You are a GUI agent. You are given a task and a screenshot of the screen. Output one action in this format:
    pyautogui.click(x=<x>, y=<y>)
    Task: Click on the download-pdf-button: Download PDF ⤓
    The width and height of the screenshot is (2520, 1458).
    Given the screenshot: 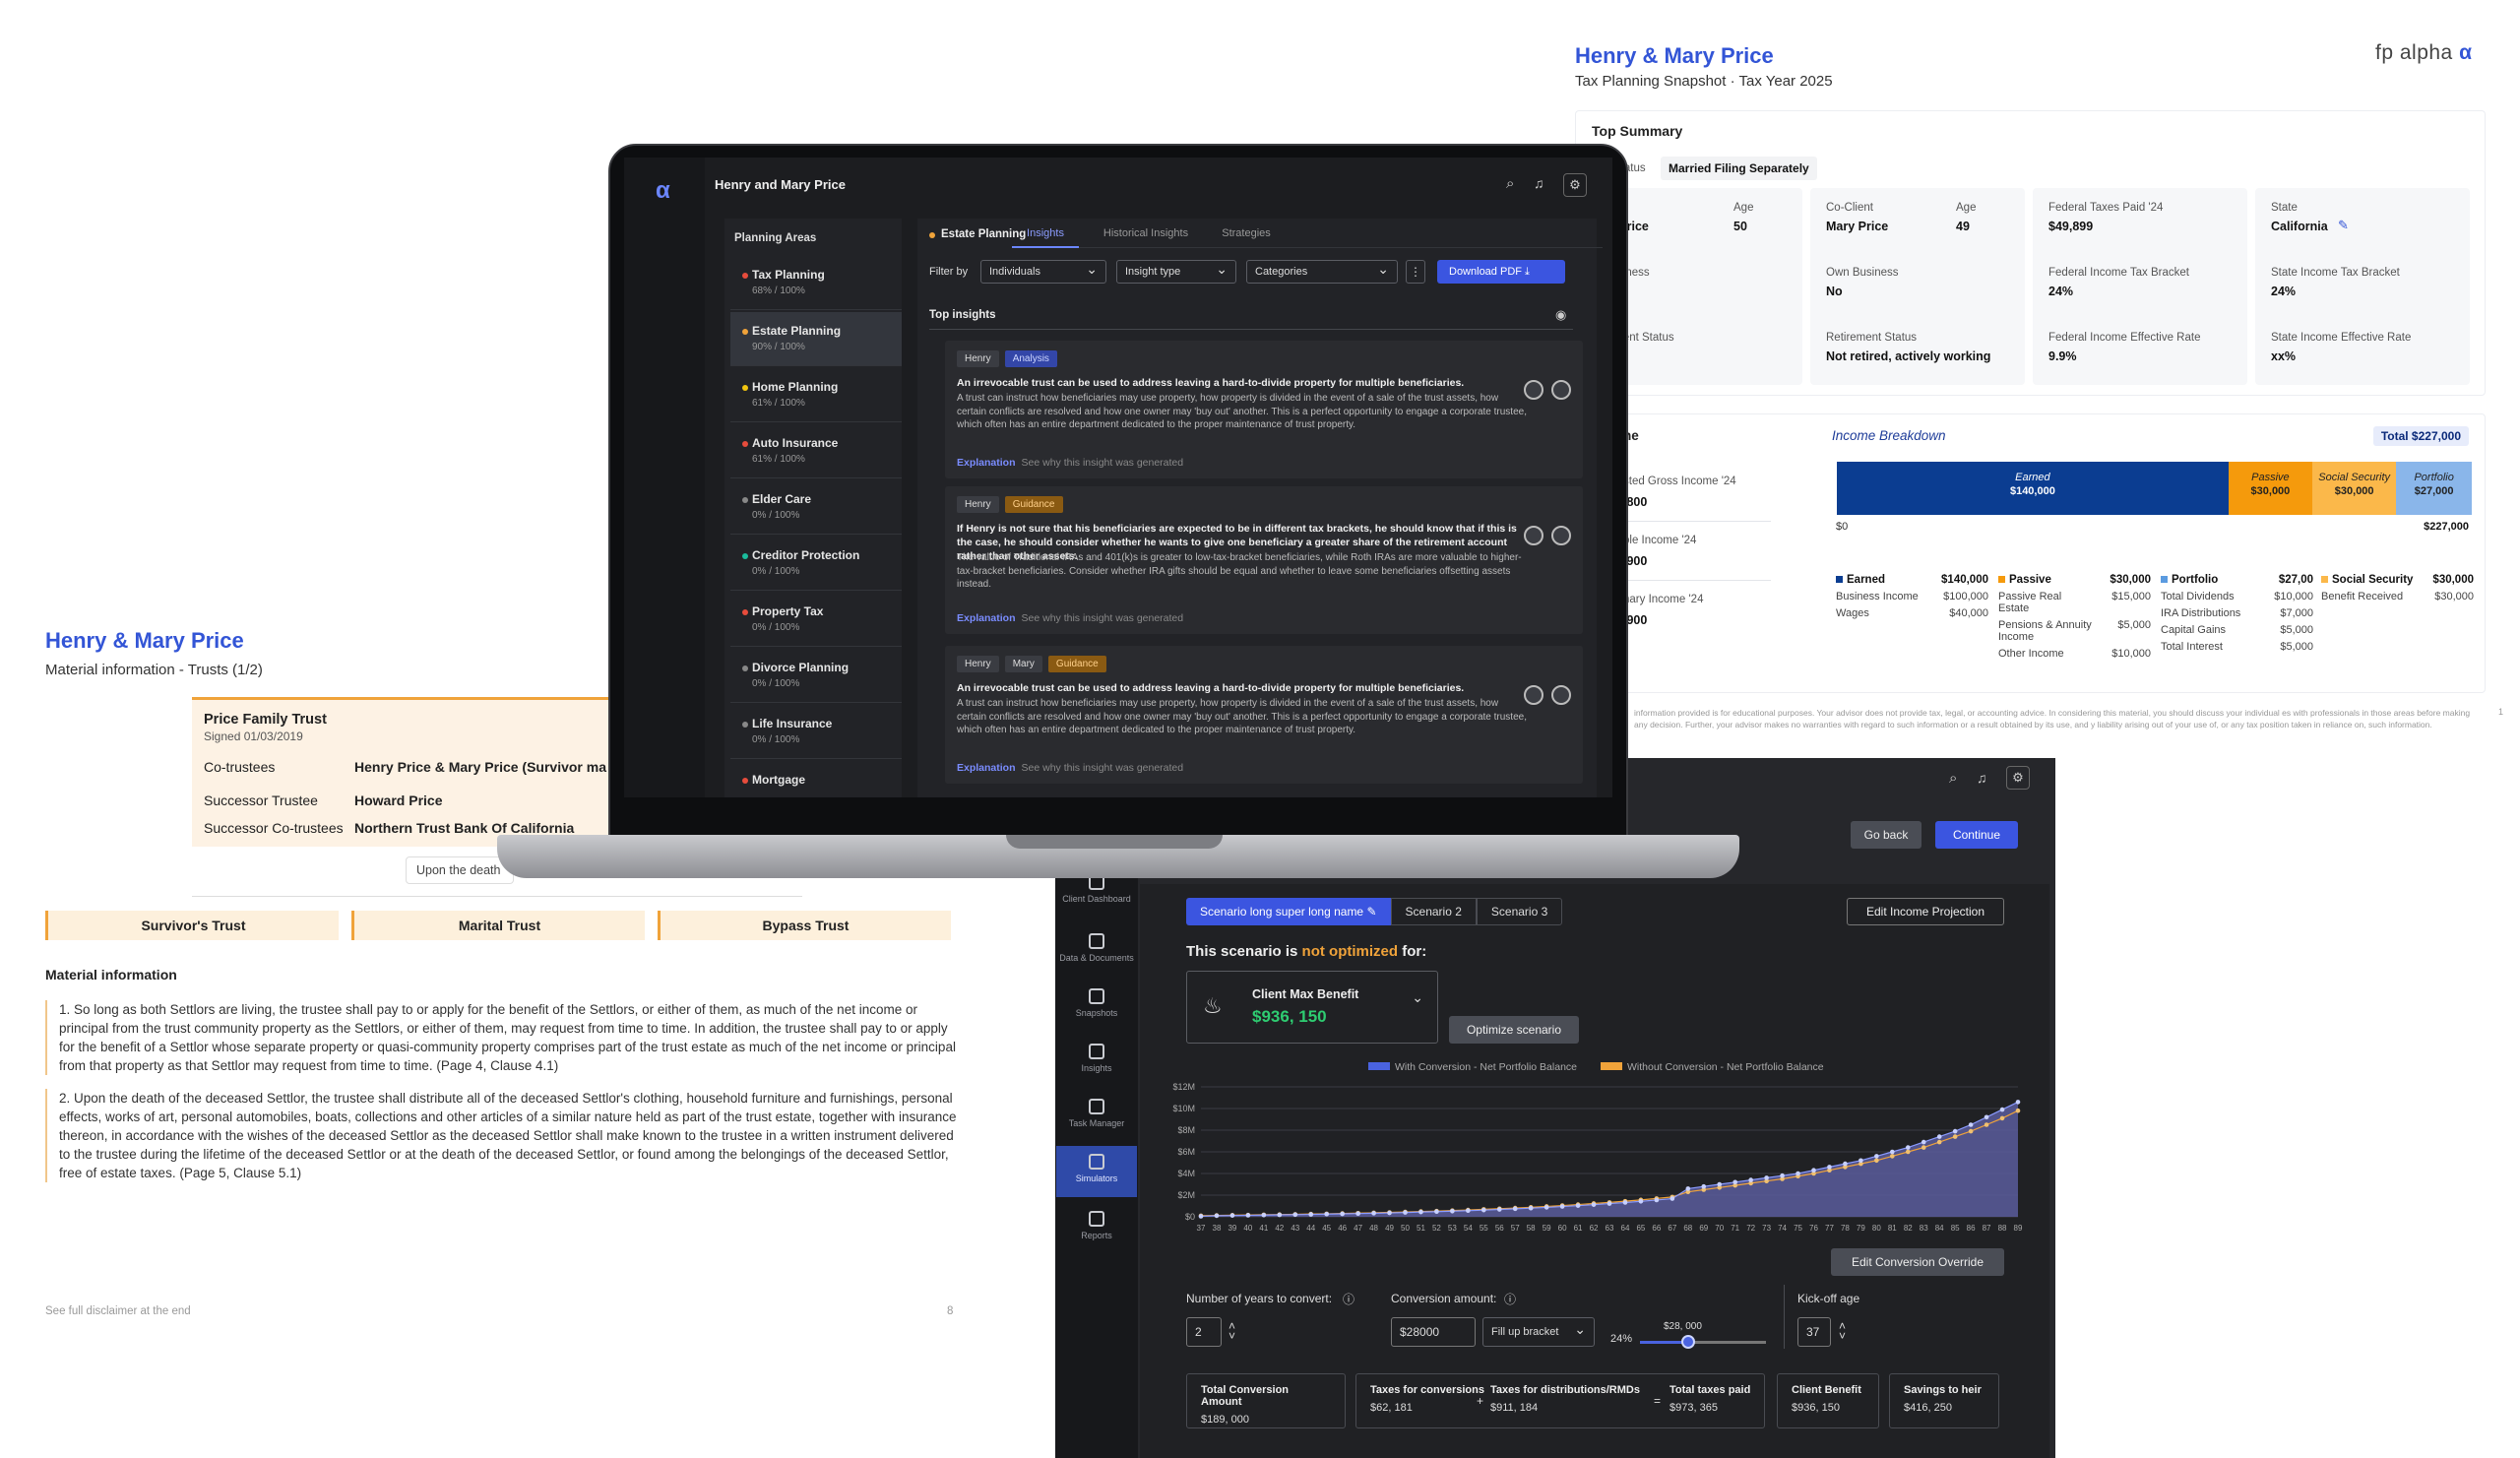 What is the action you would take?
    pyautogui.click(x=1501, y=272)
    